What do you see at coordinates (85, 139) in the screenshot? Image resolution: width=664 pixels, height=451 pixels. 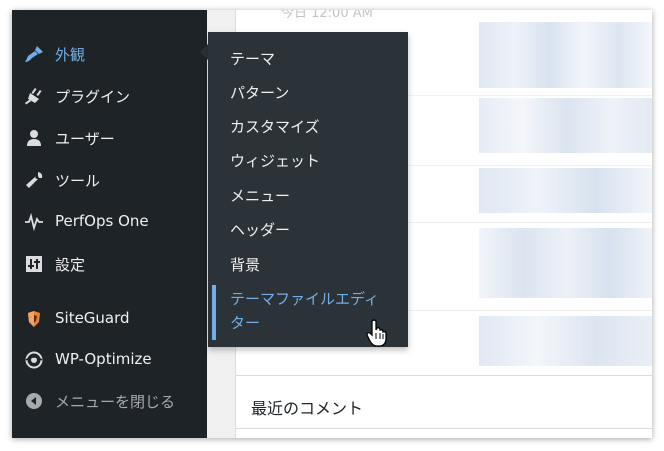 I see `menu-label: ユーザー` at bounding box center [85, 139].